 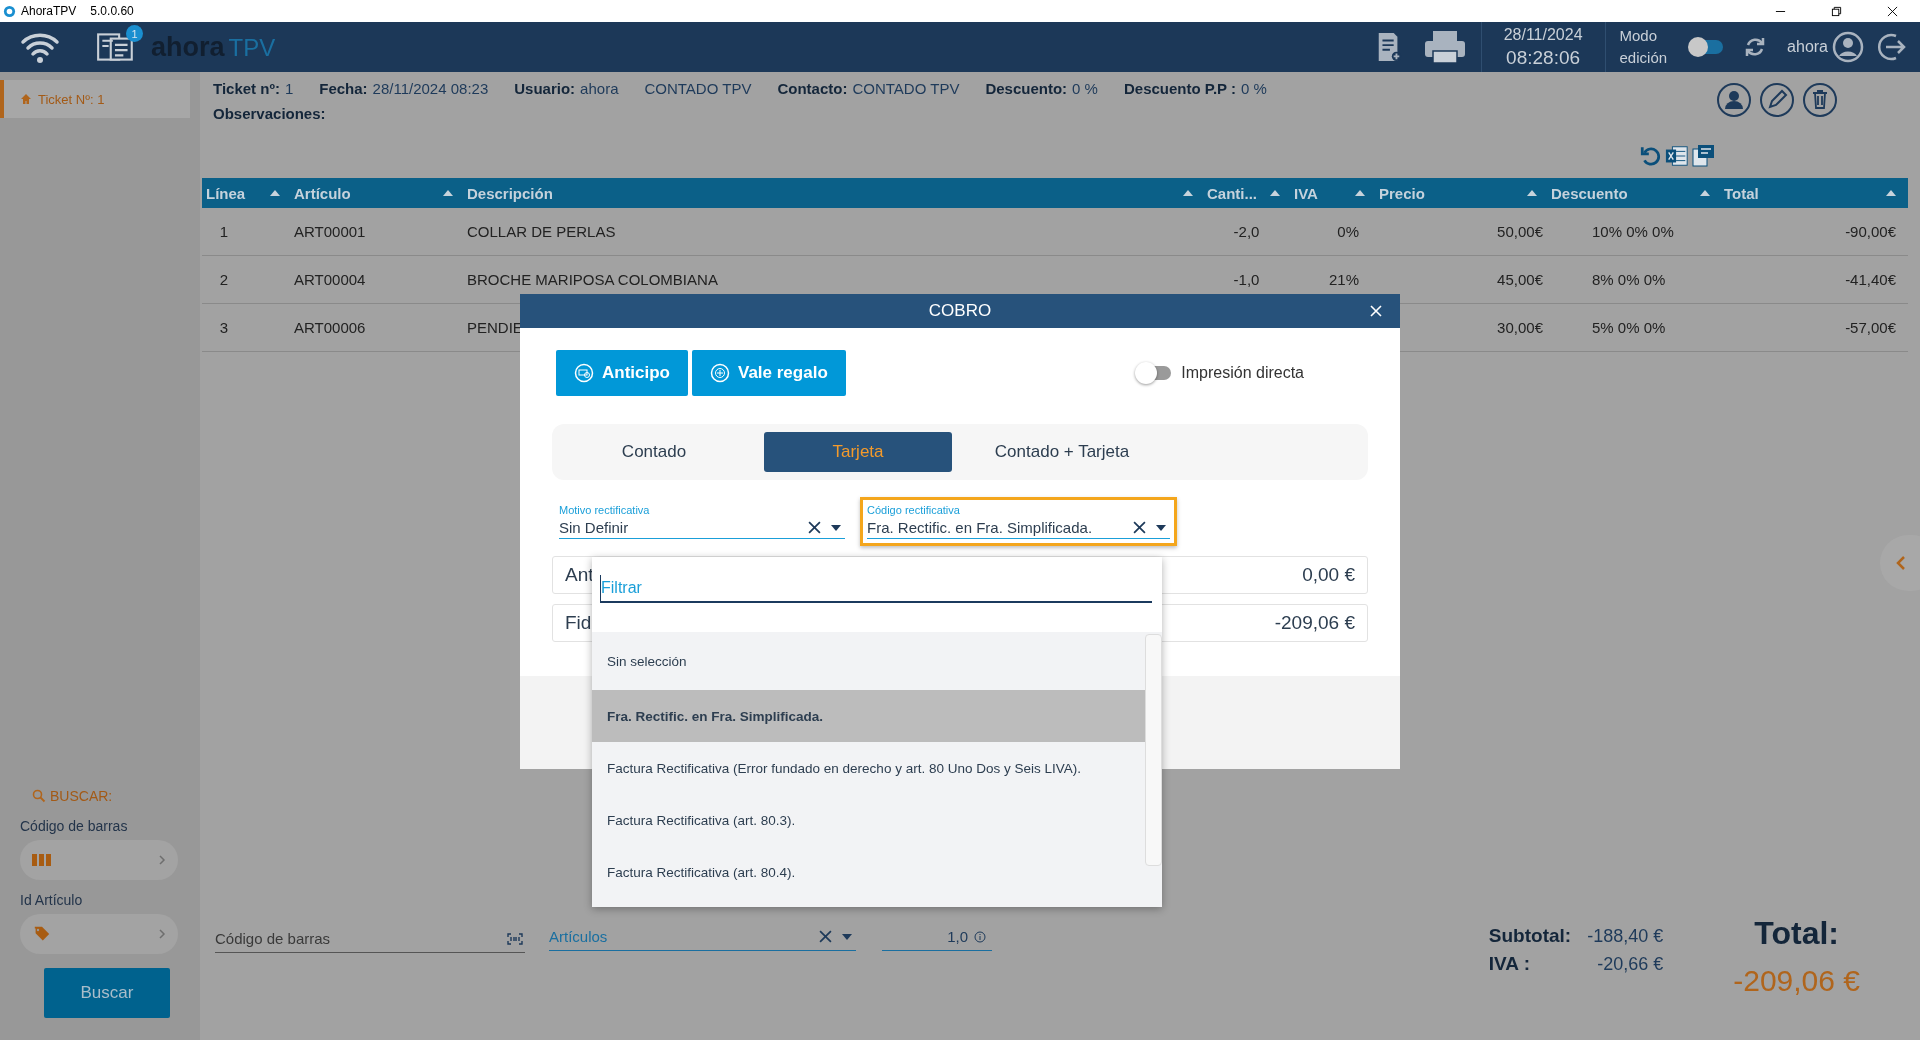 What do you see at coordinates (1741, 193) in the screenshot?
I see `column-header: Total` at bounding box center [1741, 193].